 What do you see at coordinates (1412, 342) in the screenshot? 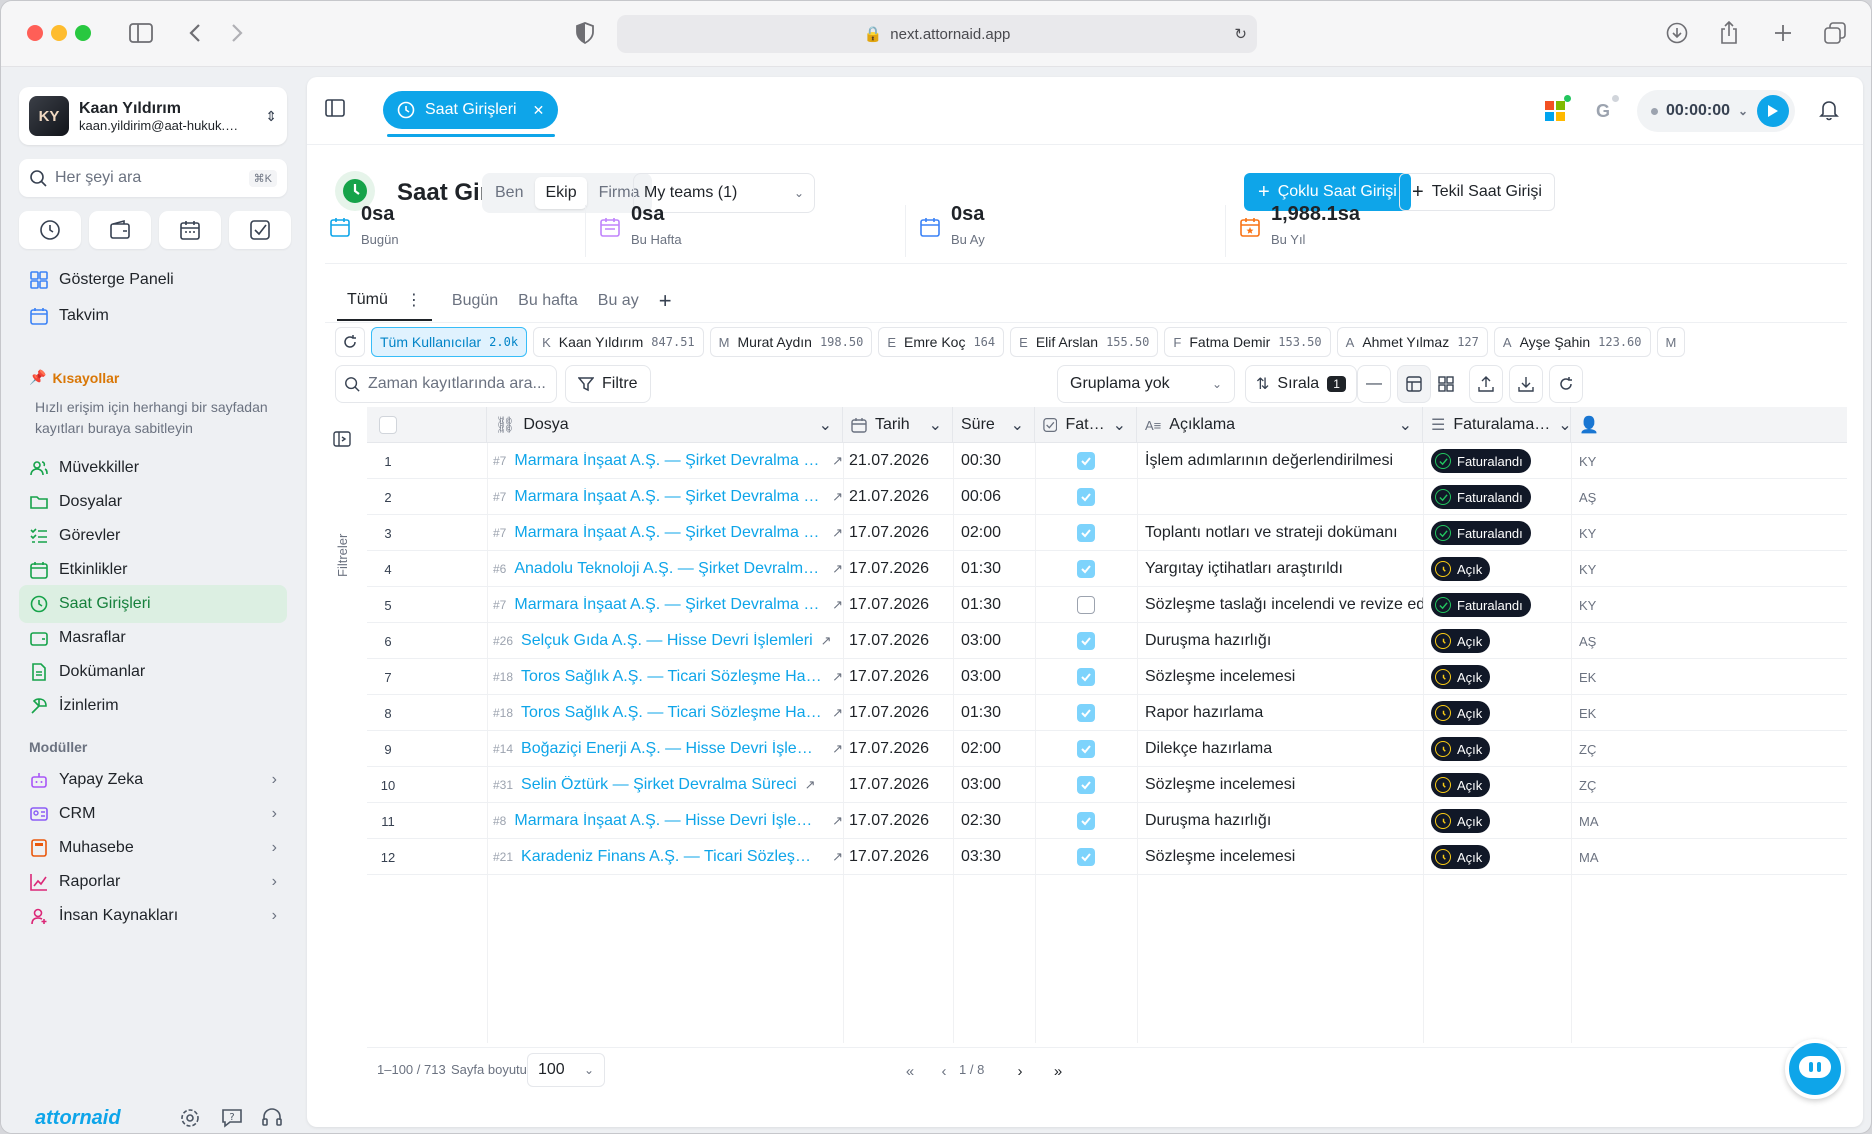
I see `chip-user: A Ahmet Yılmaz 127` at bounding box center [1412, 342].